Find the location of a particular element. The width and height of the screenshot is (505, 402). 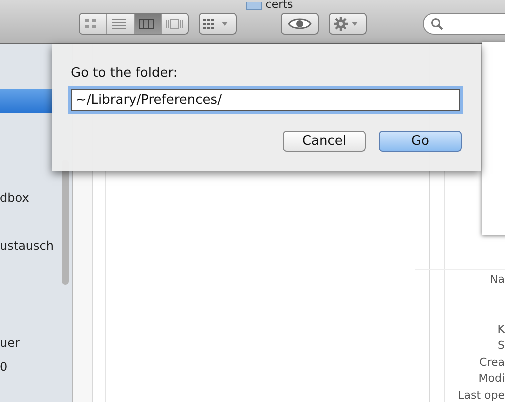

dialog-prompt: Go to the folder: is located at coordinates (125, 74).